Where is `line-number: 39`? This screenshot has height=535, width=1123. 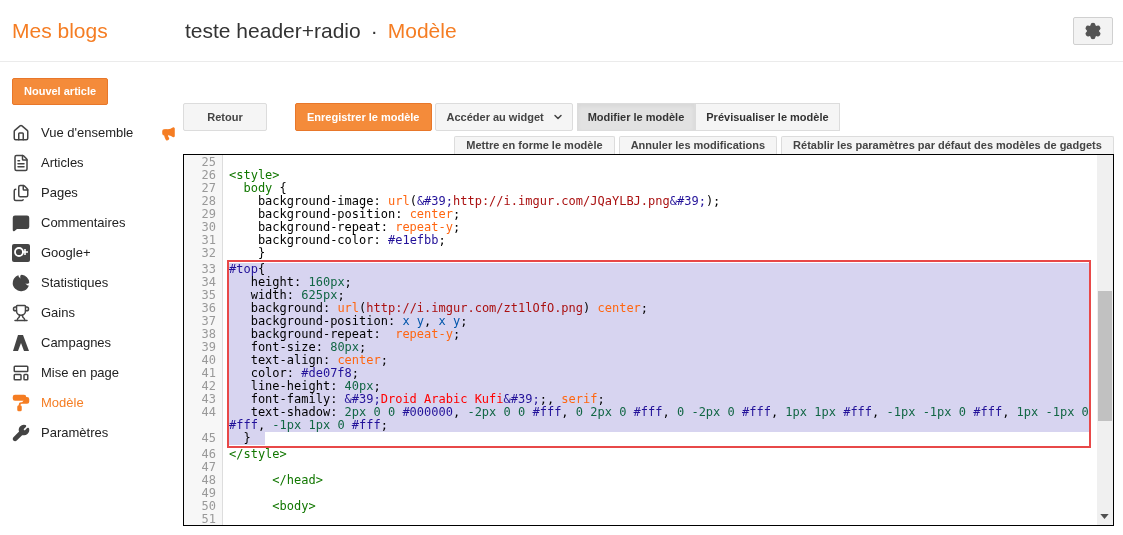
line-number: 39 is located at coordinates (208, 347).